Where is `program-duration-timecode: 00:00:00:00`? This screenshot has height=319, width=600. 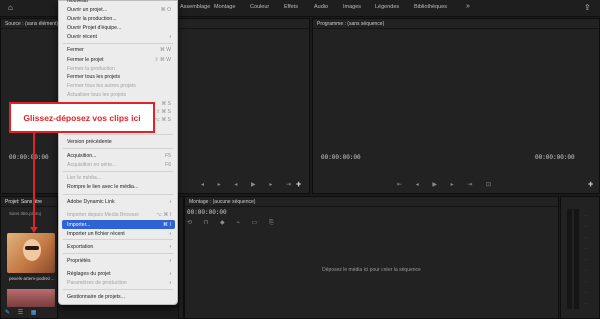
program-duration-timecode: 00:00:00:00 is located at coordinates (555, 157).